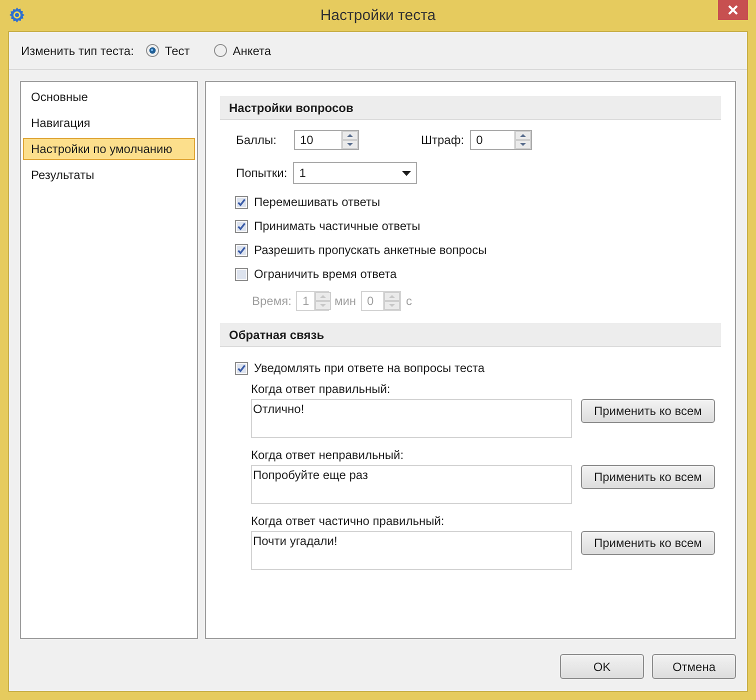 This screenshot has width=756, height=700. I want to click on window-title: Настройки теста, so click(378, 15).